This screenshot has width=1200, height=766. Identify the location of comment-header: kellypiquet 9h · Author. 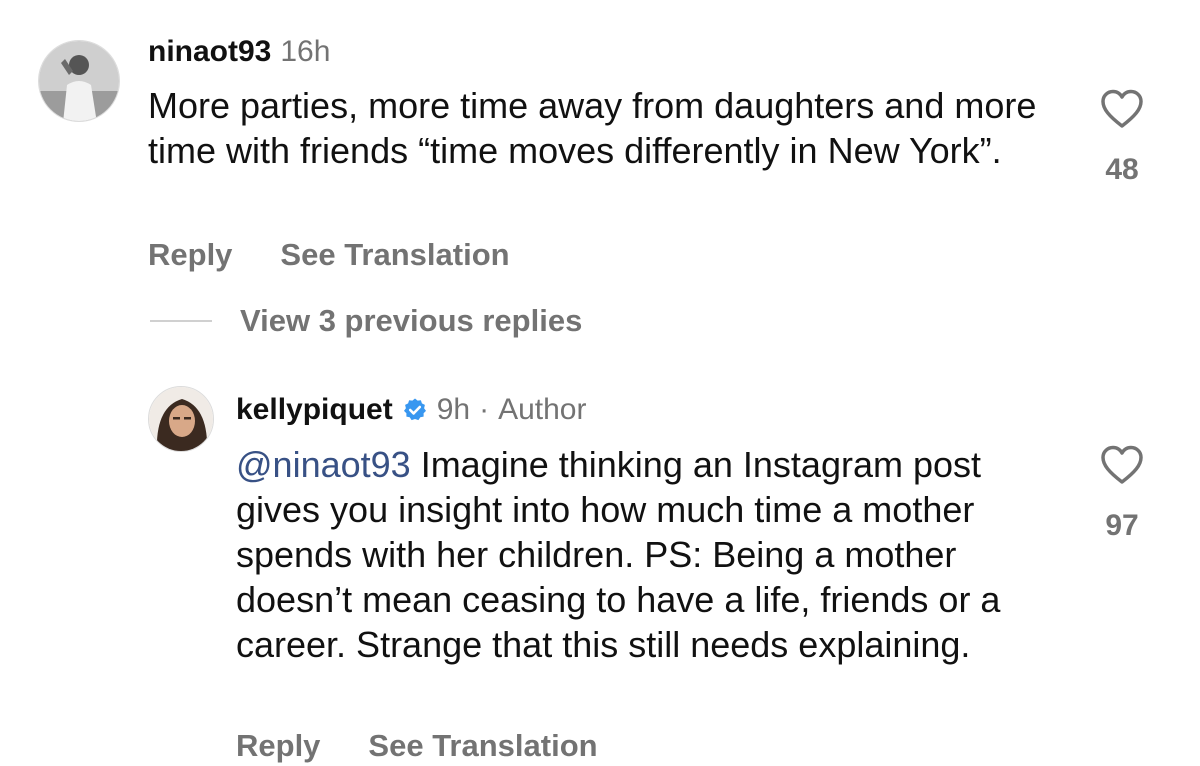
(411, 410).